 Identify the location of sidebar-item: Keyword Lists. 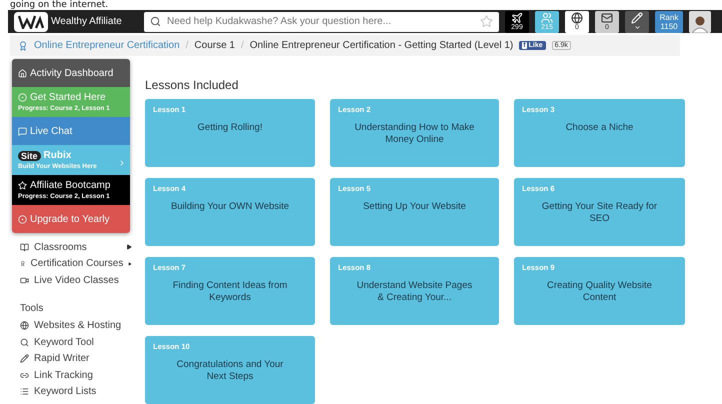
(76, 392).